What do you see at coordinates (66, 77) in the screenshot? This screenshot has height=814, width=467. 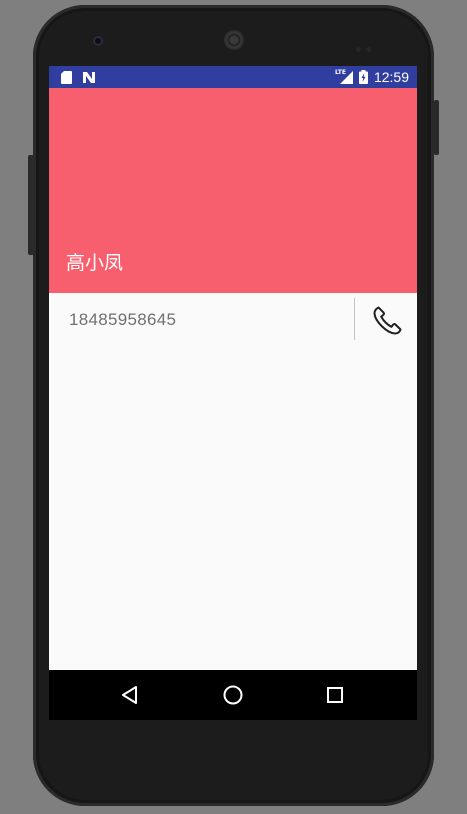 I see `sd-card-icon` at bounding box center [66, 77].